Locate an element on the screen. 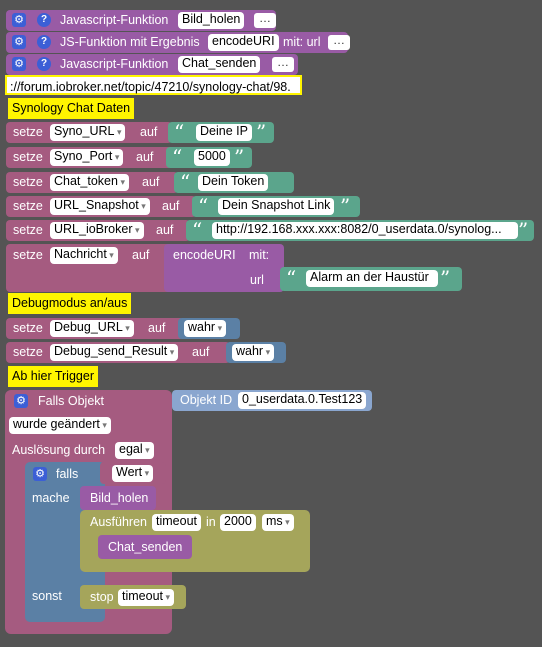 This screenshot has width=542, height=647. call-encodeuri-block: encodeURI mit: url is located at coordinates (224, 268).